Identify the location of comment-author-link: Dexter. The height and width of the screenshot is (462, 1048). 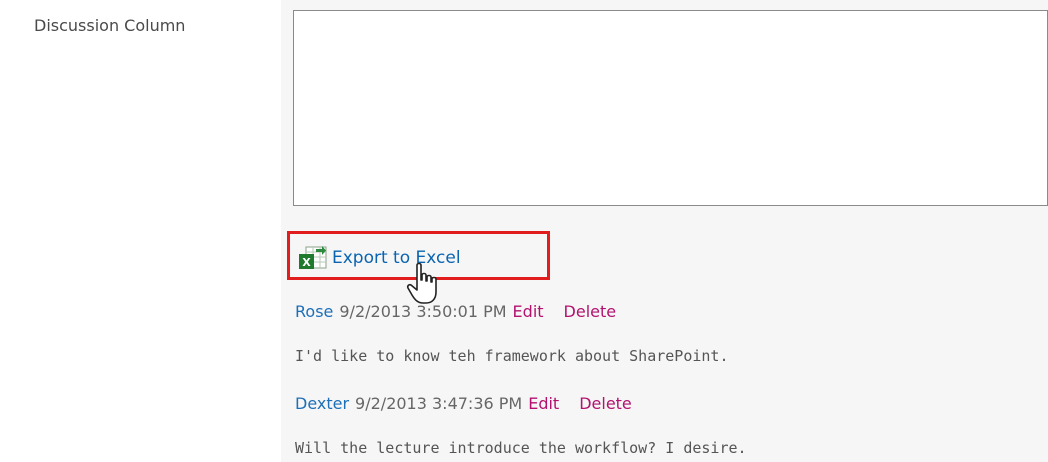
(322, 403).